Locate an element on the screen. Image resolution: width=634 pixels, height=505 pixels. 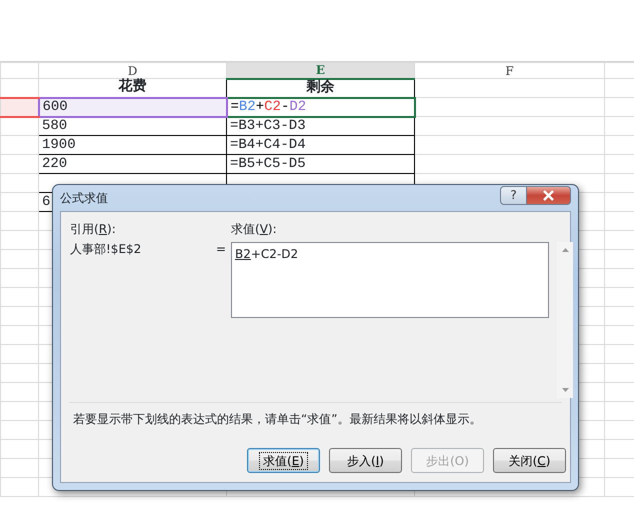
table-cell: 剩余 is located at coordinates (320, 88).